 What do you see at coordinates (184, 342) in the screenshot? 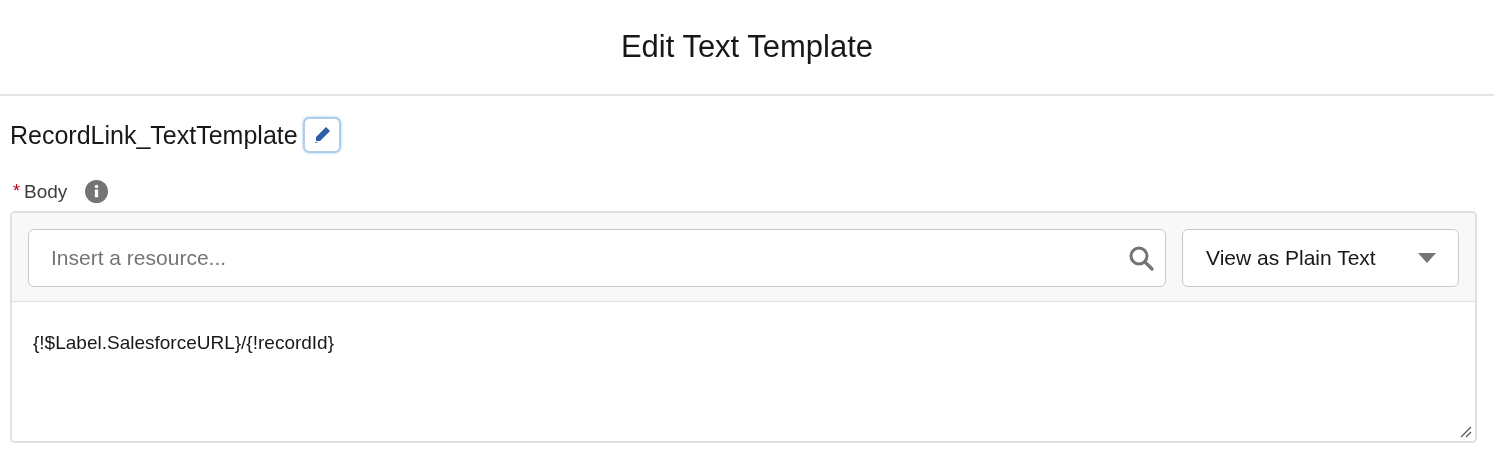
I see `body-text: {!$Label.SalesforceURL}/{!recordId}` at bounding box center [184, 342].